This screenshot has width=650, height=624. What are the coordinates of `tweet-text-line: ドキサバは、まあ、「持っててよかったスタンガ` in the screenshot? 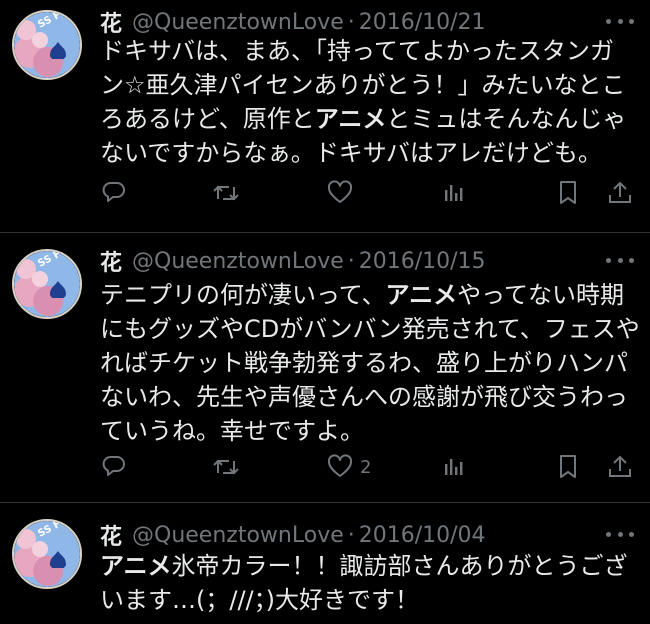 It's located at (368, 51).